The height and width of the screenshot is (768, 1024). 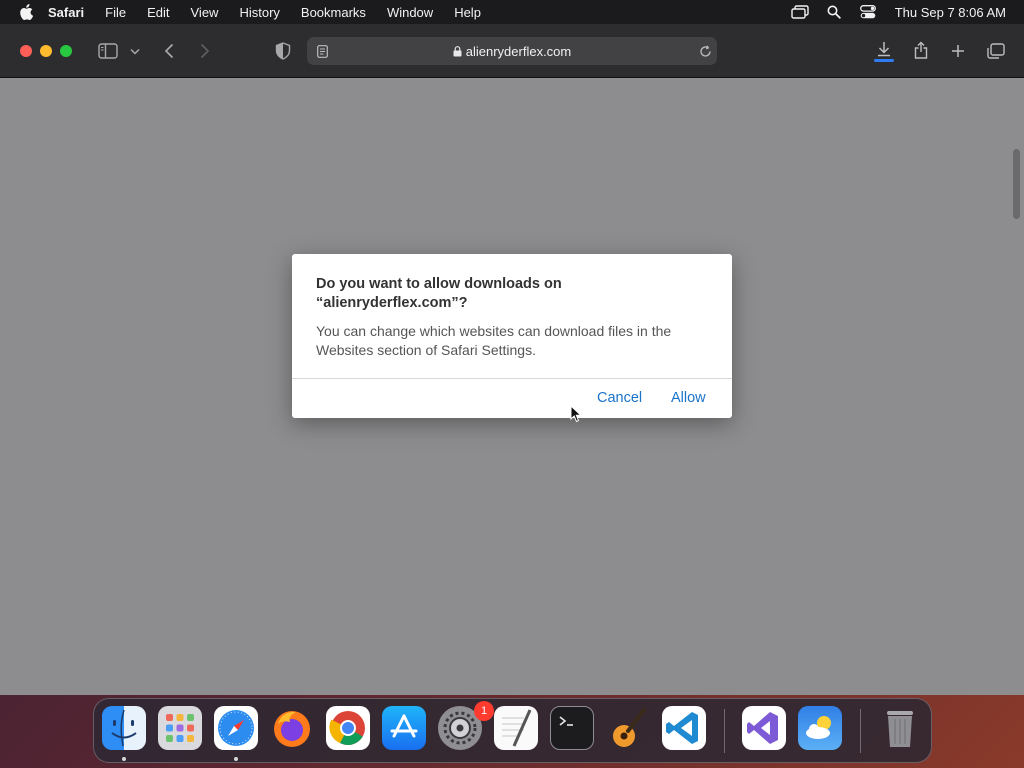 I want to click on menu-help: Help, so click(x=467, y=12).